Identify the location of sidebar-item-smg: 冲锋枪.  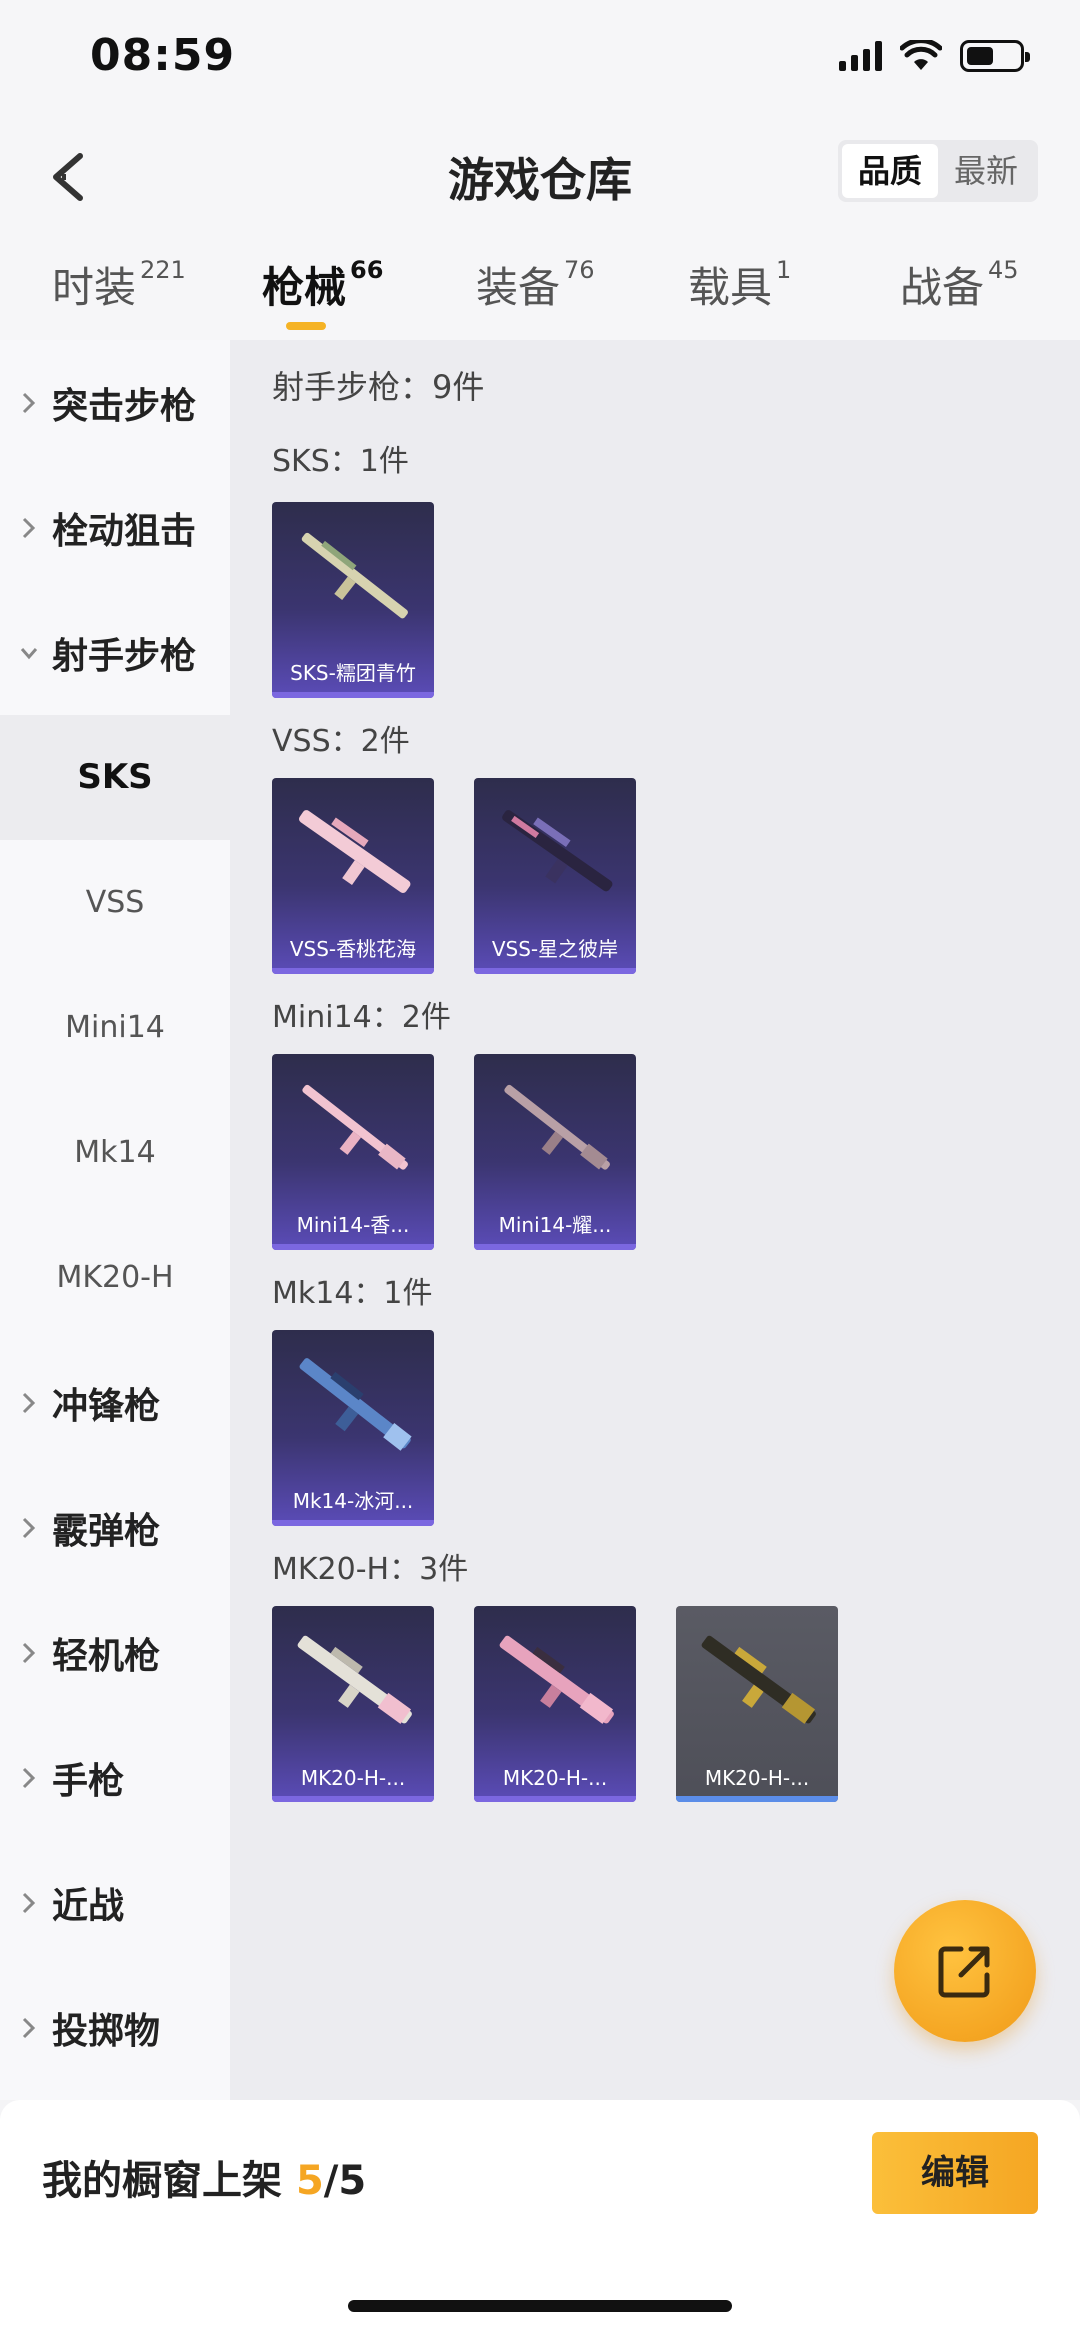
(115, 1402).